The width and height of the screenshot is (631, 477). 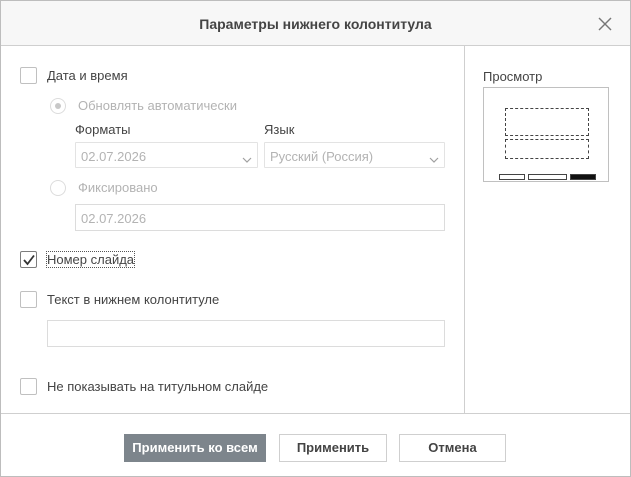 I want to click on close-icon, so click(x=605, y=24).